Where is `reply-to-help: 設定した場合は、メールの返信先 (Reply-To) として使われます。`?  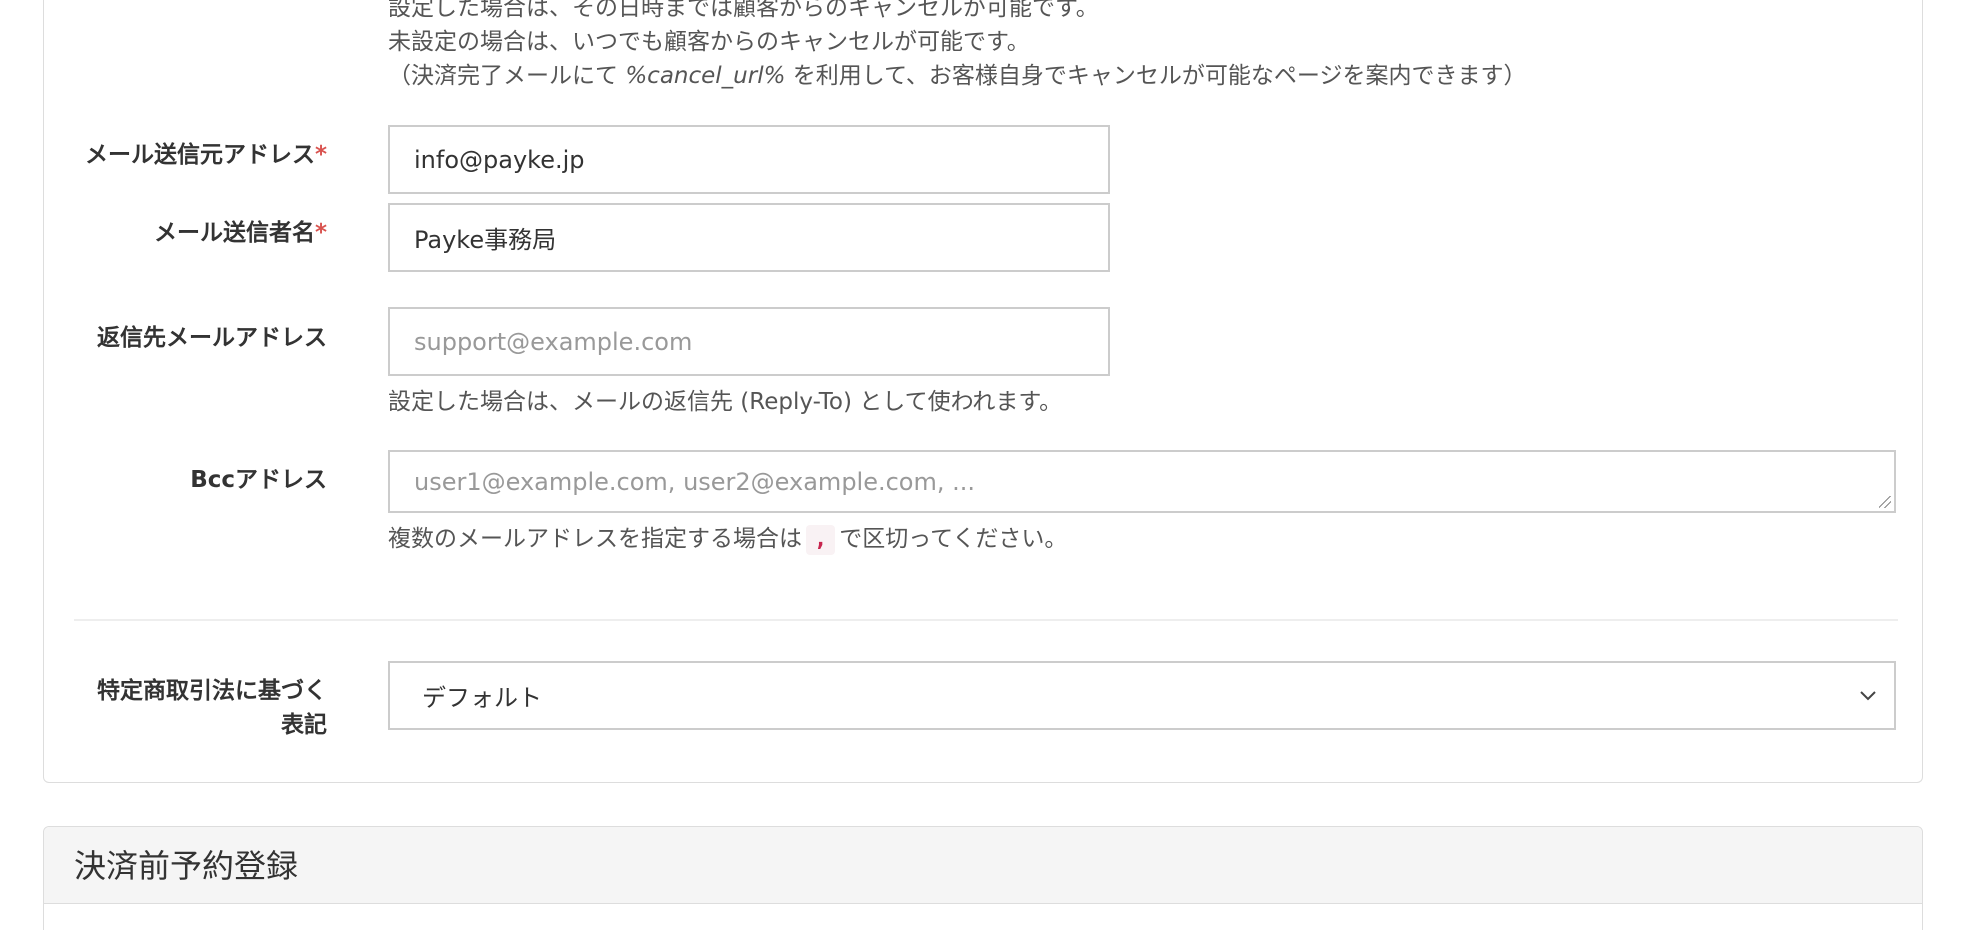
reply-to-help: 設定した場合は、メールの返信先 (Reply-To) として使われます。 is located at coordinates (725, 402).